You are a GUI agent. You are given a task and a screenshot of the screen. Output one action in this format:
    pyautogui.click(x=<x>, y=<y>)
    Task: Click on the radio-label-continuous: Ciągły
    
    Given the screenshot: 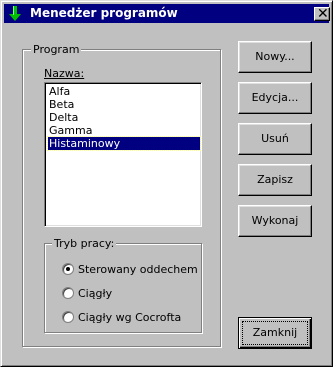 What is the action you would take?
    pyautogui.click(x=95, y=293)
    